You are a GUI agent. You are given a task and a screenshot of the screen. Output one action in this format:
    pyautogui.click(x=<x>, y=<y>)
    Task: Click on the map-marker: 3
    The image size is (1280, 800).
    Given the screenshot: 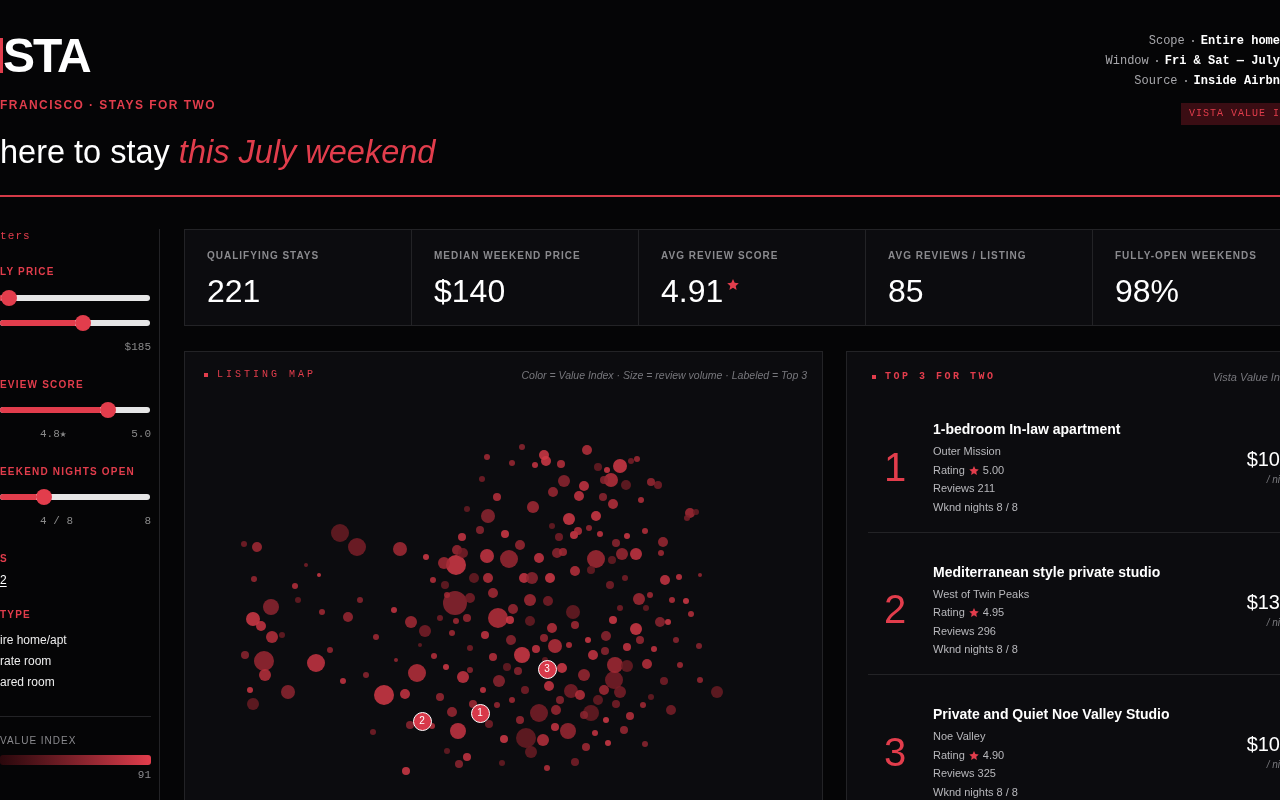 What is the action you would take?
    pyautogui.click(x=547, y=669)
    